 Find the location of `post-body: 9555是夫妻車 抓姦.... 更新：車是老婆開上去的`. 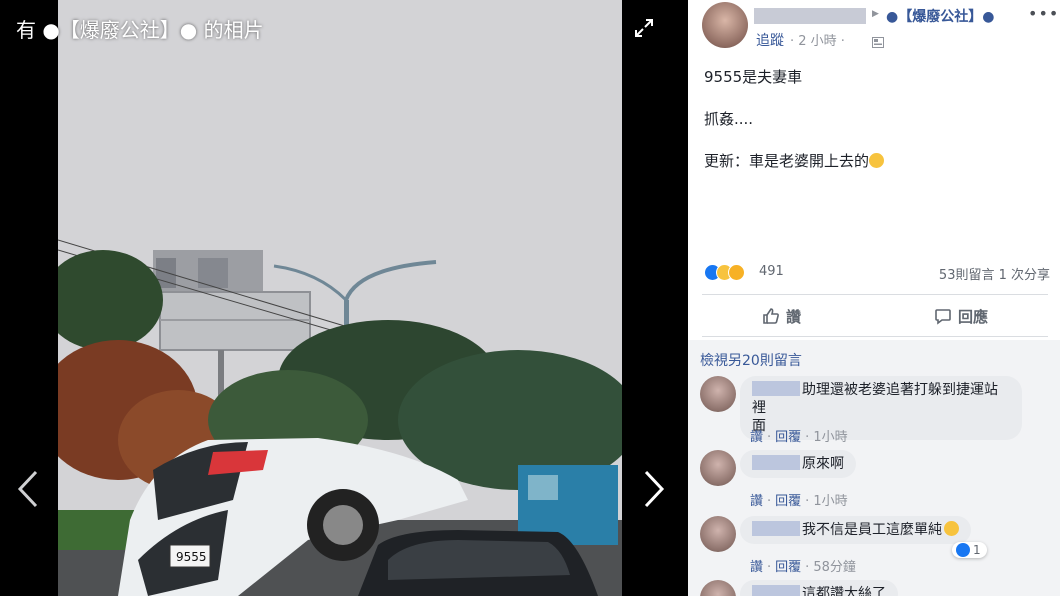

post-body: 9555是夫妻車 抓姦.... 更新：車是老婆開上去的 is located at coordinates (874, 129).